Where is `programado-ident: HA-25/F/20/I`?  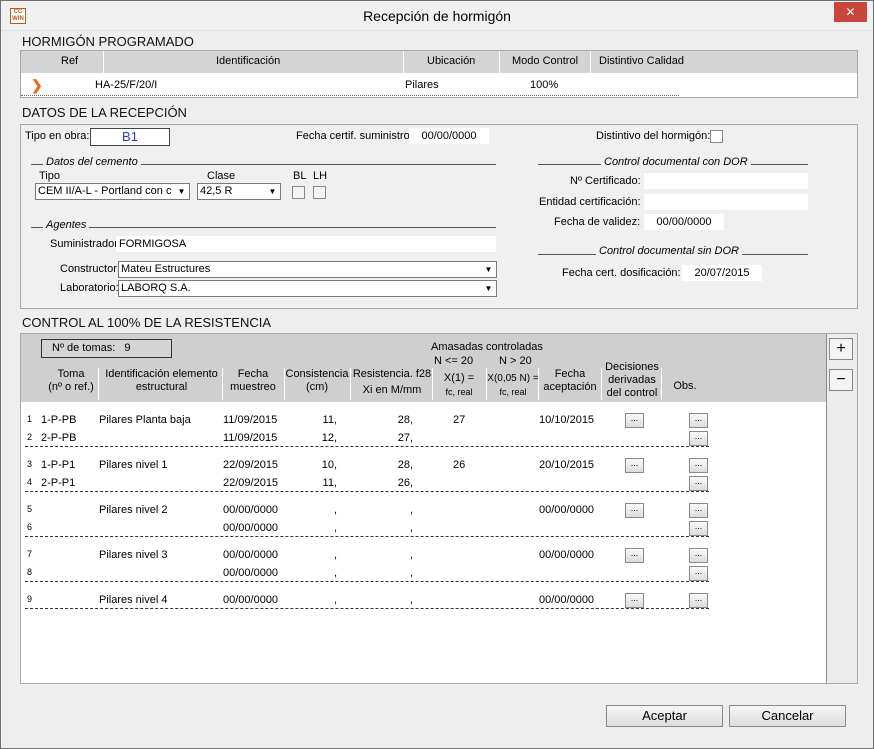
programado-ident: HA-25/F/20/I is located at coordinates (126, 85).